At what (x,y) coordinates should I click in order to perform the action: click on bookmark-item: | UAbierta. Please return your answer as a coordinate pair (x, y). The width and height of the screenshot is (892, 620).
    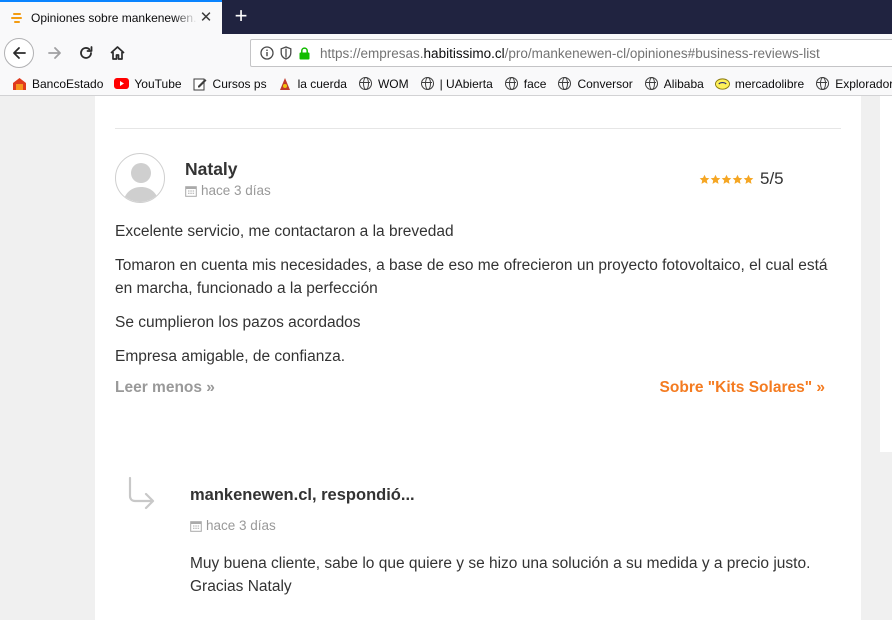
    Looking at the image, I should click on (456, 84).